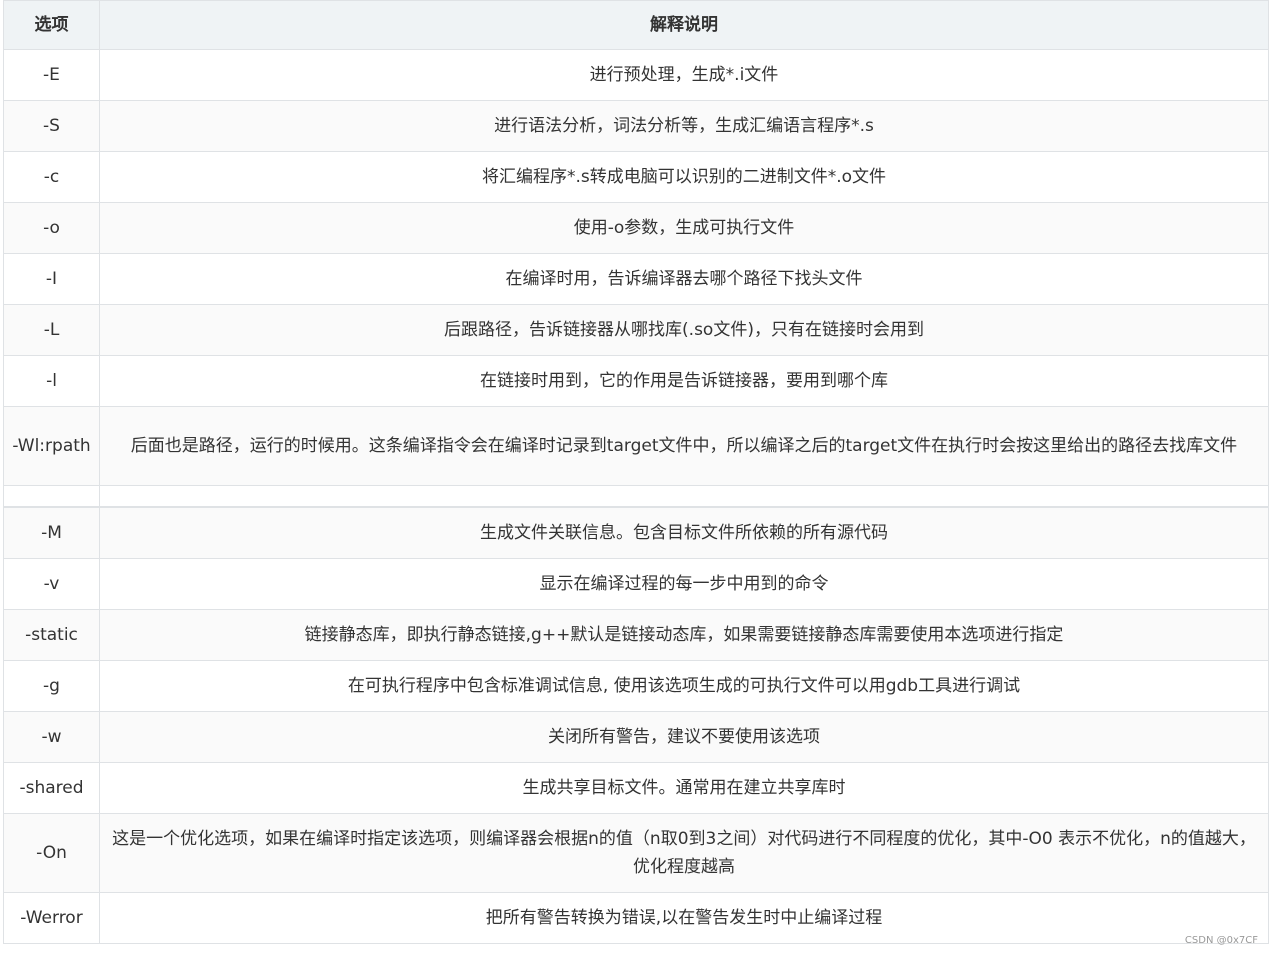  I want to click on option-cell: -M, so click(51, 532).